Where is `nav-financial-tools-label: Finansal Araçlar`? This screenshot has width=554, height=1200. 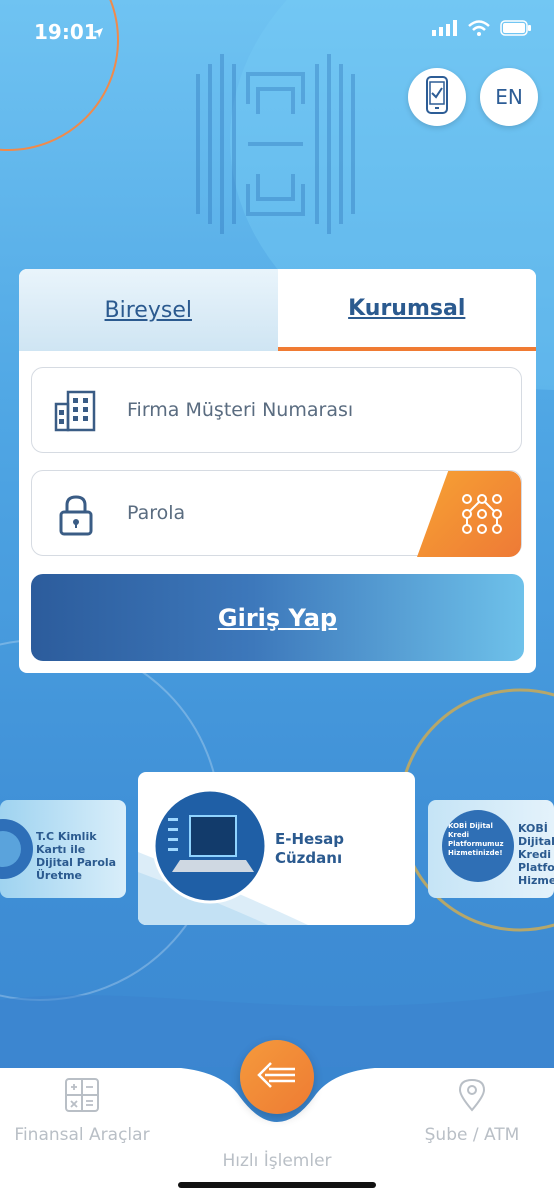
nav-financial-tools-label: Finansal Araçlar is located at coordinates (82, 1135).